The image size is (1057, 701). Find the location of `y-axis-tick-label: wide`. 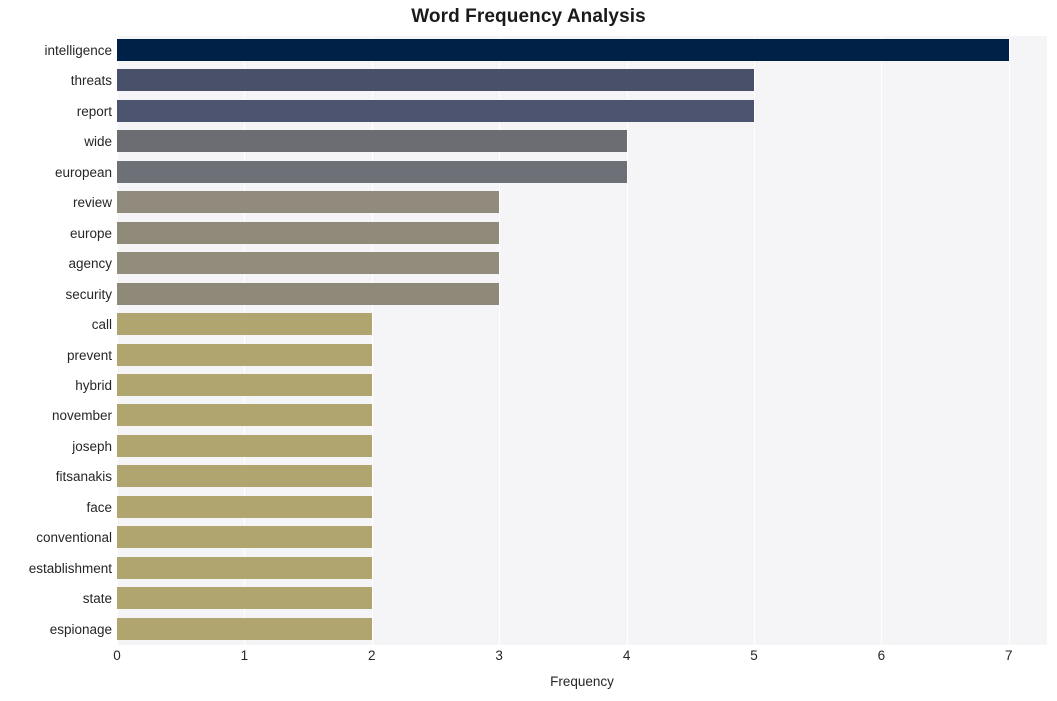

y-axis-tick-label: wide is located at coordinates (98, 142).